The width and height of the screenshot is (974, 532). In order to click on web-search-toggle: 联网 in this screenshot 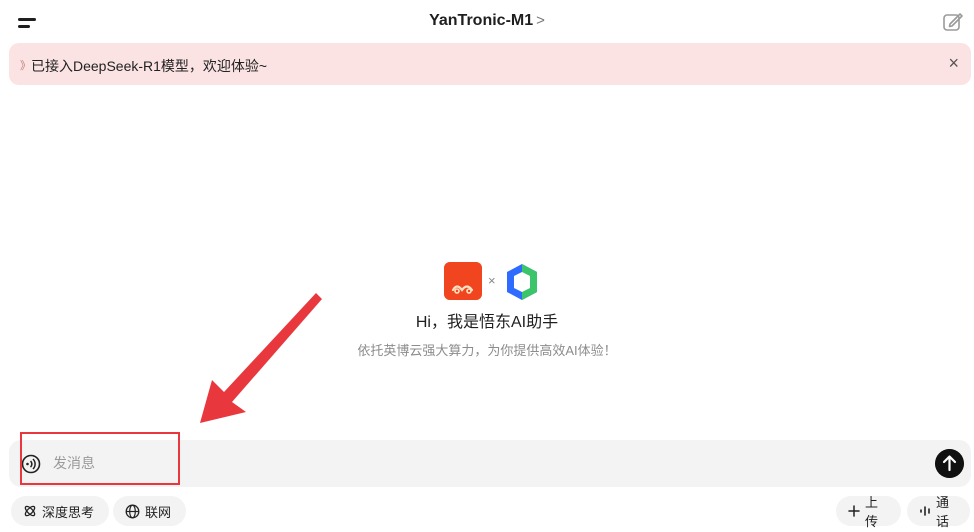, I will do `click(149, 511)`.